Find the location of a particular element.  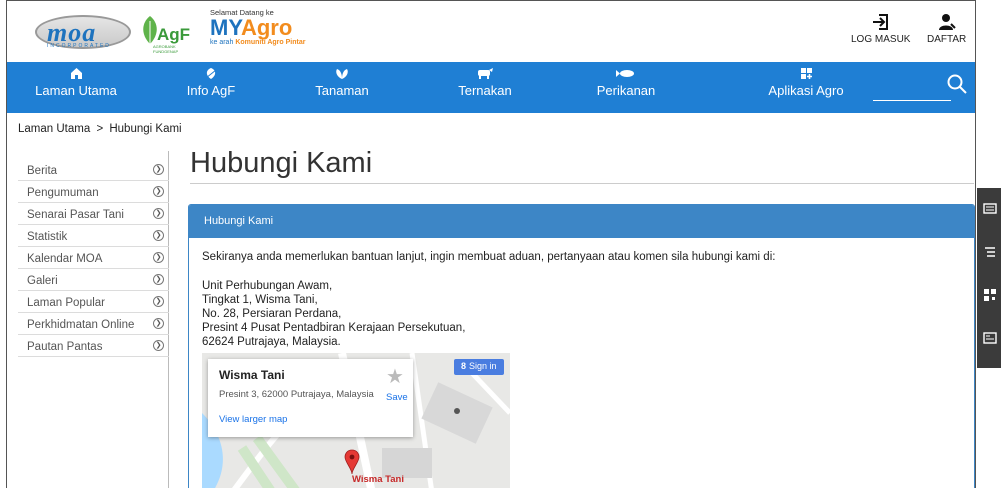

tagline-prefix: ke arah is located at coordinates (222, 42).